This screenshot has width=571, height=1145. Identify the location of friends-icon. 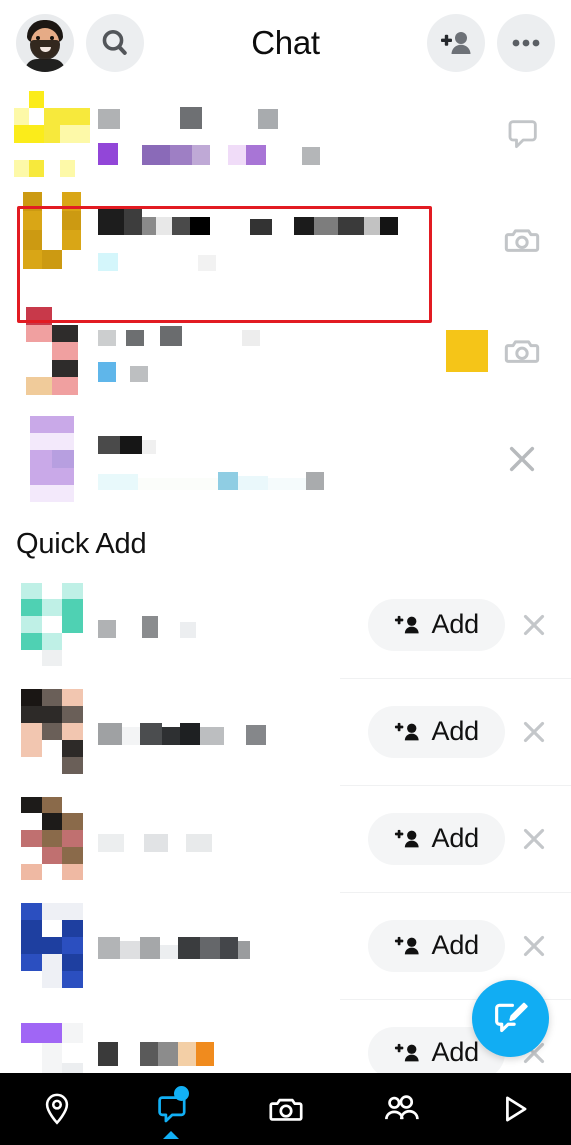
(401, 1107).